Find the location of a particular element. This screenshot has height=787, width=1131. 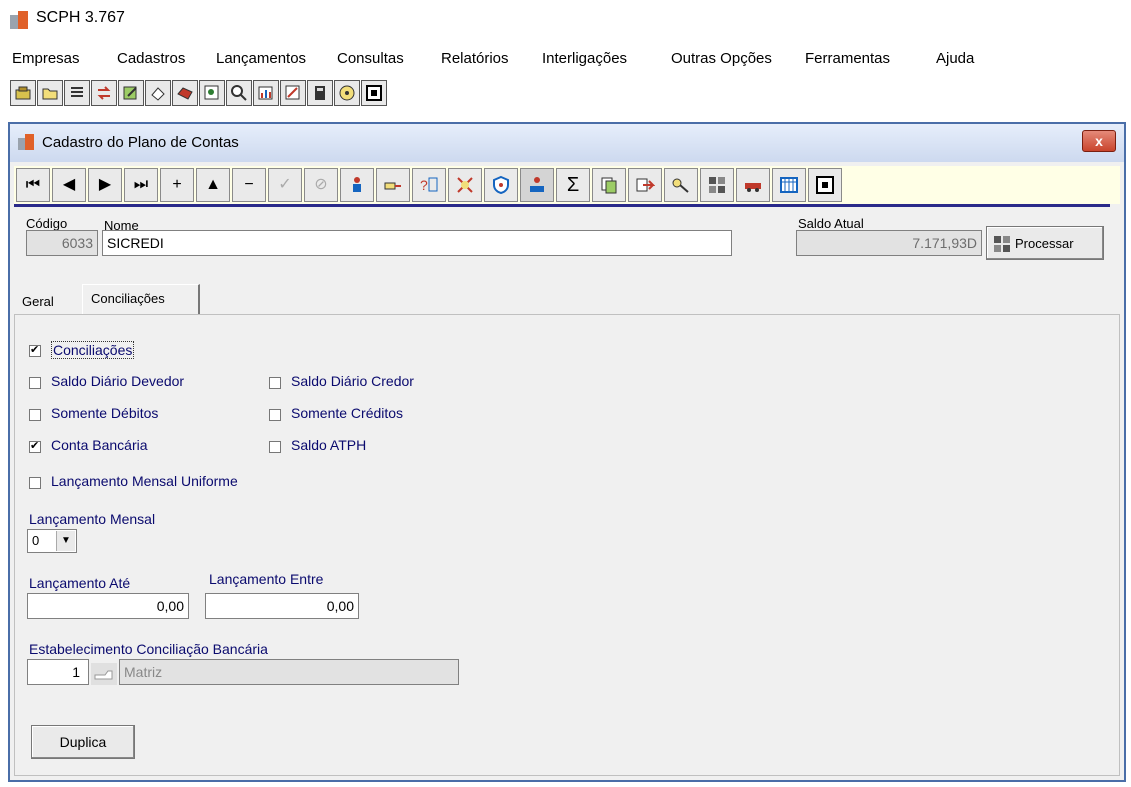

cancel-record-button: ⊘ is located at coordinates (321, 185).